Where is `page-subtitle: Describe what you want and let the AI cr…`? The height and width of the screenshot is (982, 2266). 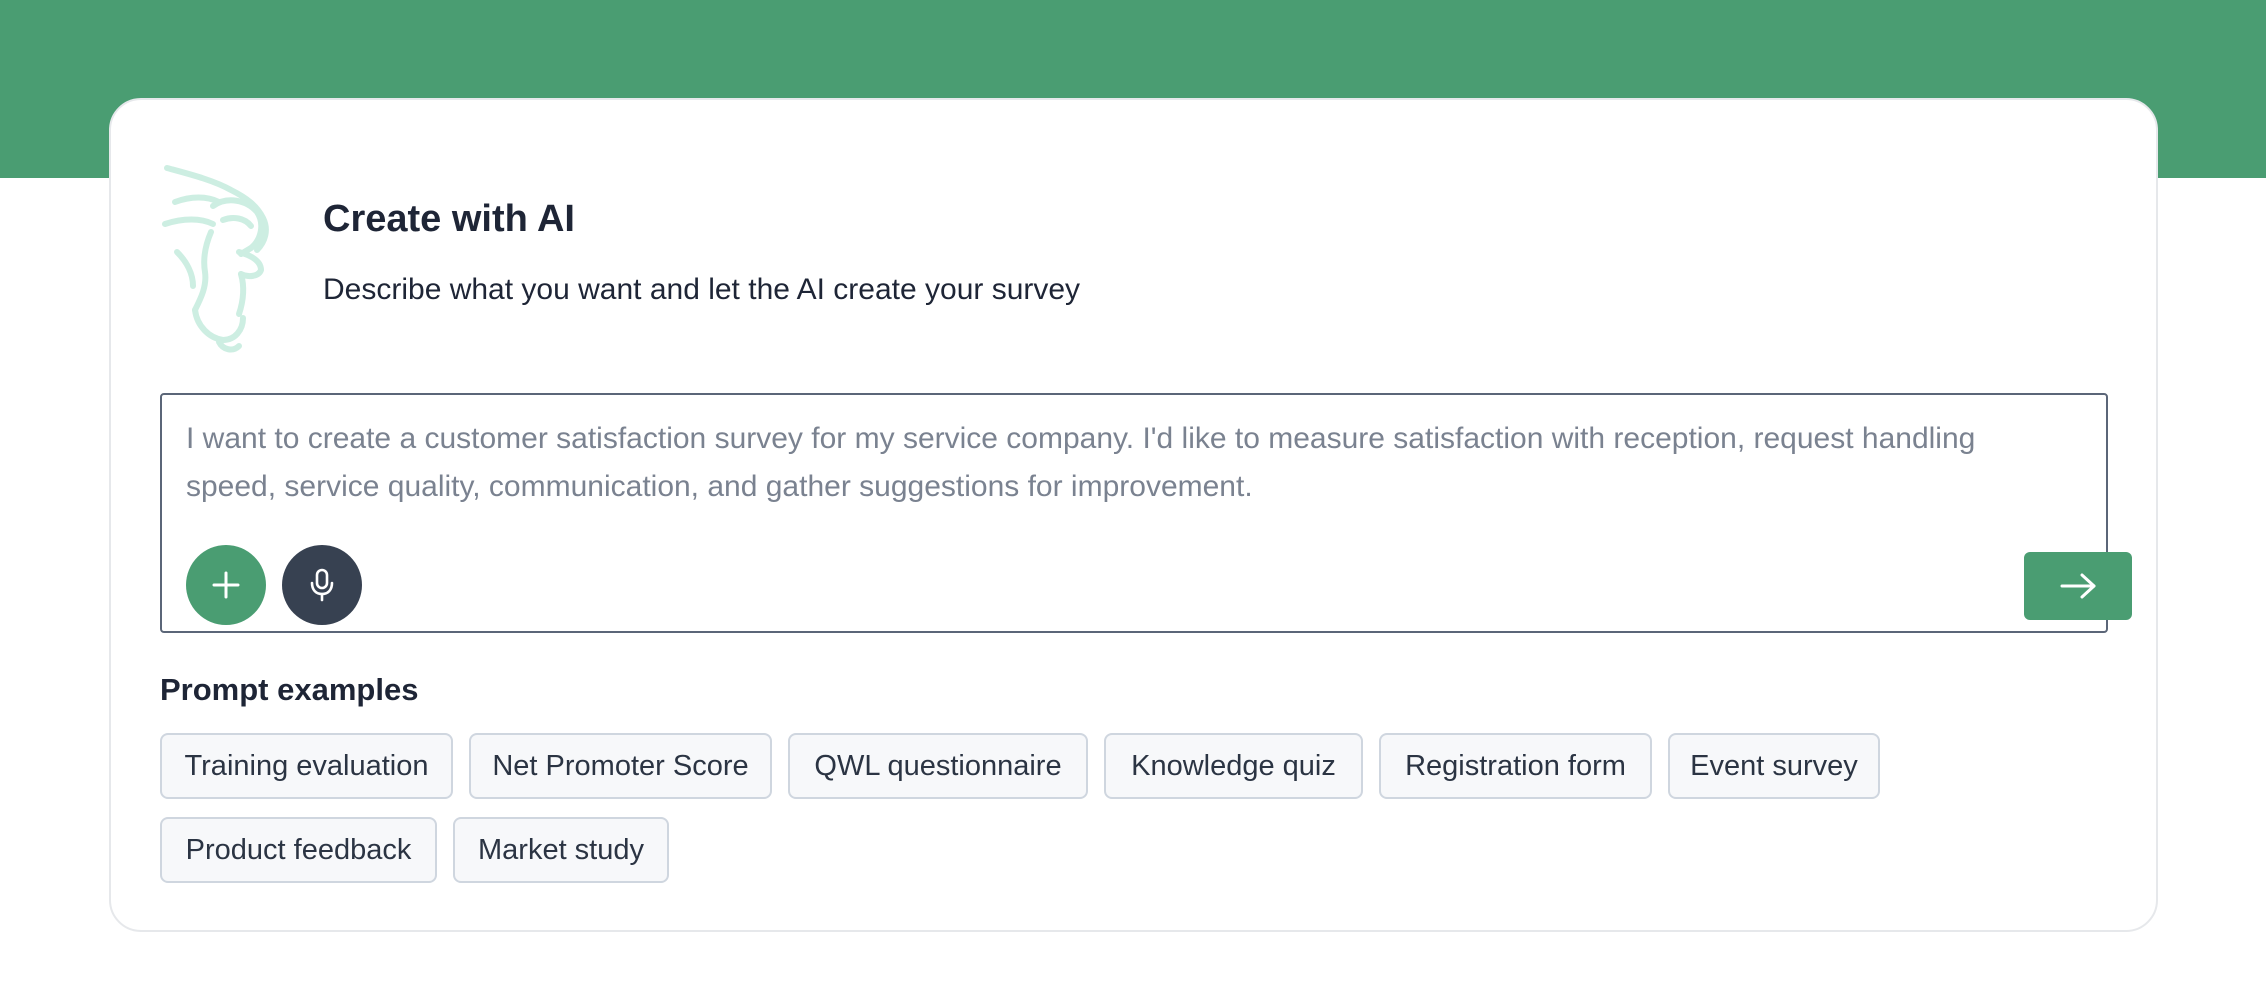 page-subtitle: Describe what you want and let the AI cr… is located at coordinates (702, 289).